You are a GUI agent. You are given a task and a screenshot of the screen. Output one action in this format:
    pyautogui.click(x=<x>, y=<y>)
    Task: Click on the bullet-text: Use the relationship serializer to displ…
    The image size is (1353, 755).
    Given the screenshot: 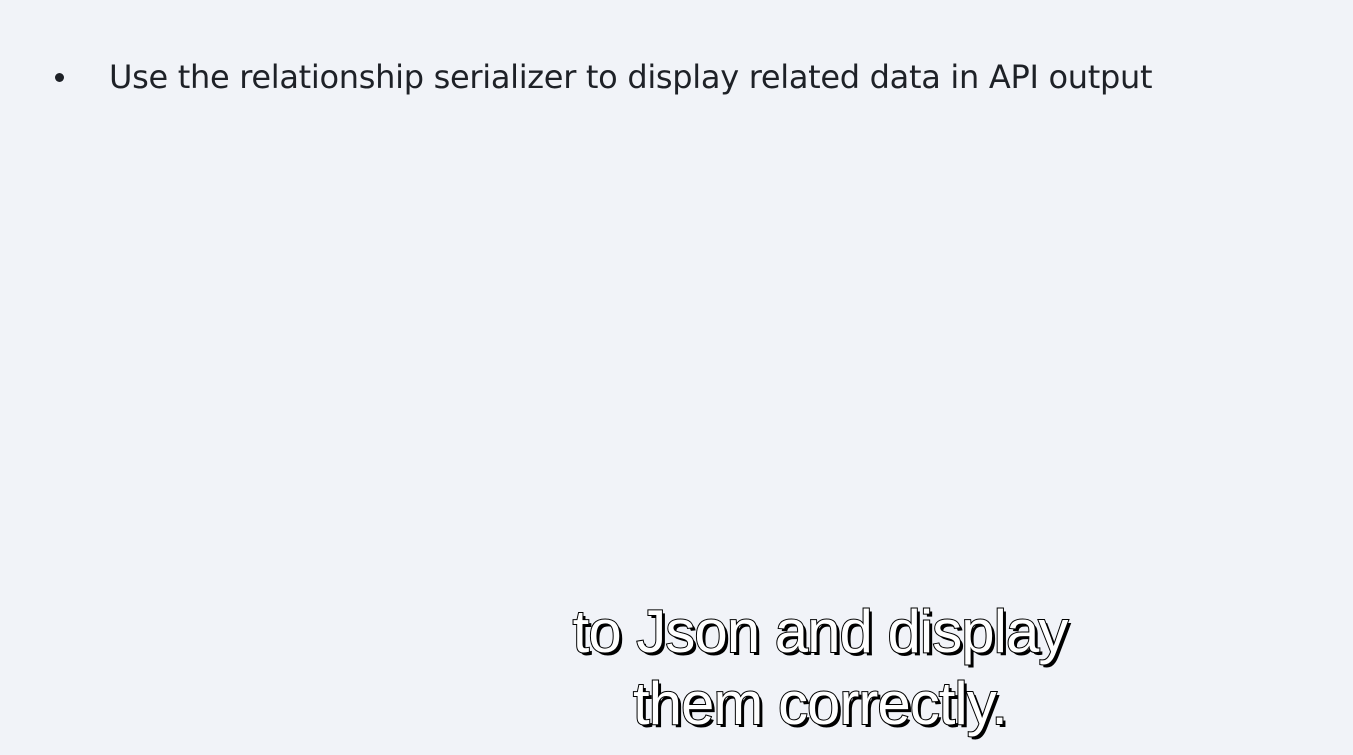 What is the action you would take?
    pyautogui.click(x=631, y=77)
    